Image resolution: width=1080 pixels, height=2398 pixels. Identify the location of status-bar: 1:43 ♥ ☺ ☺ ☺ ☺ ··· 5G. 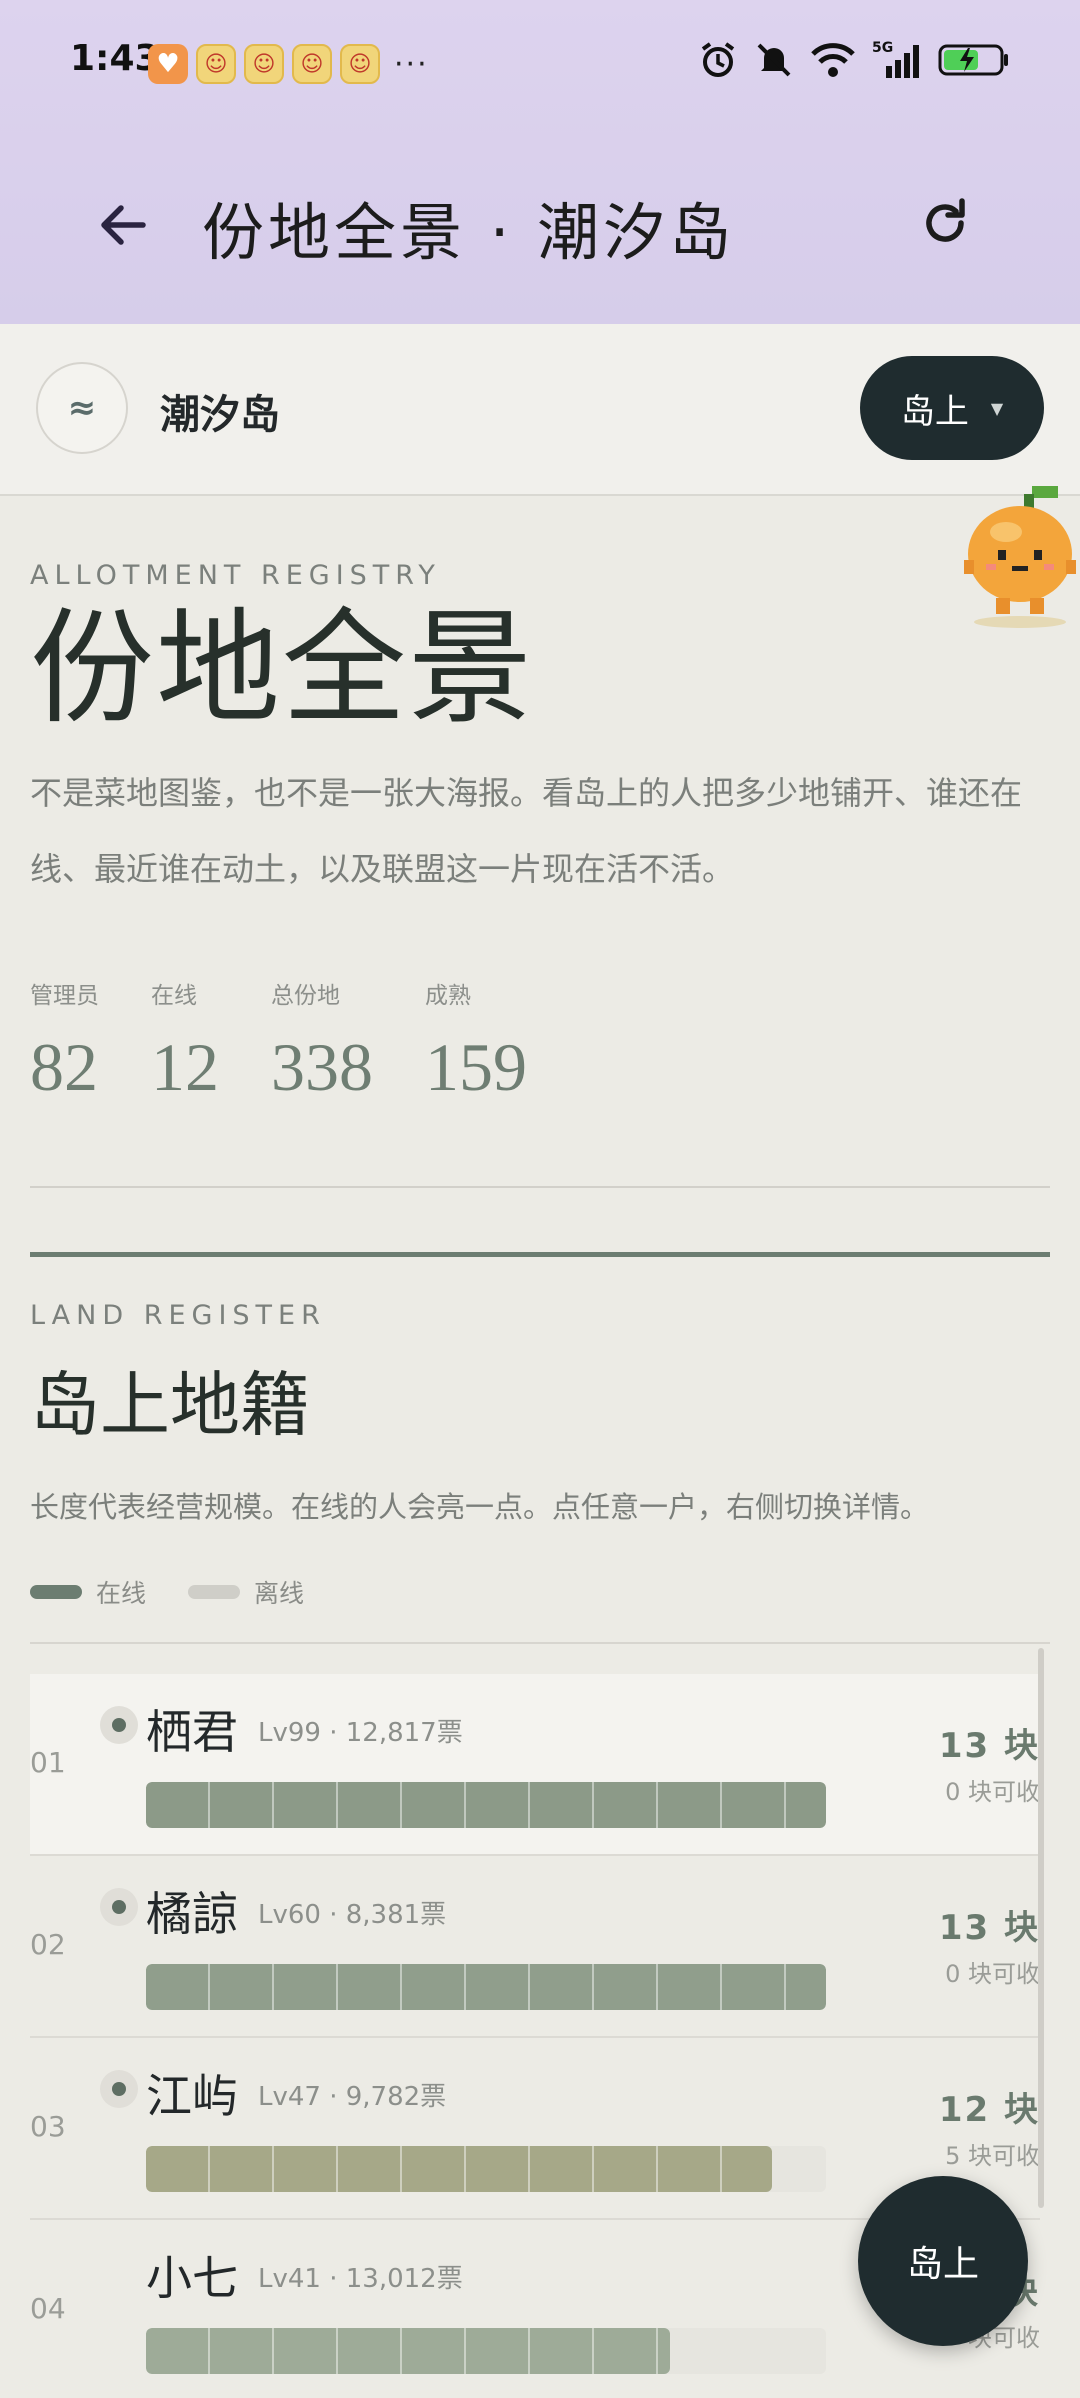
(540, 65).